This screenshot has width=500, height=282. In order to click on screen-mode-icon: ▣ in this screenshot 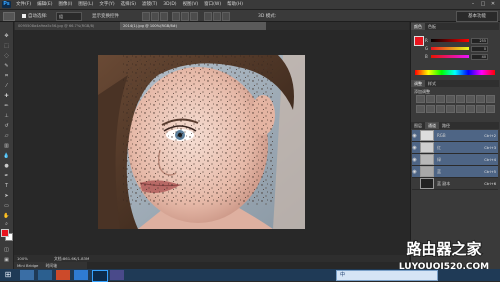, I will do `click(6, 259)`.